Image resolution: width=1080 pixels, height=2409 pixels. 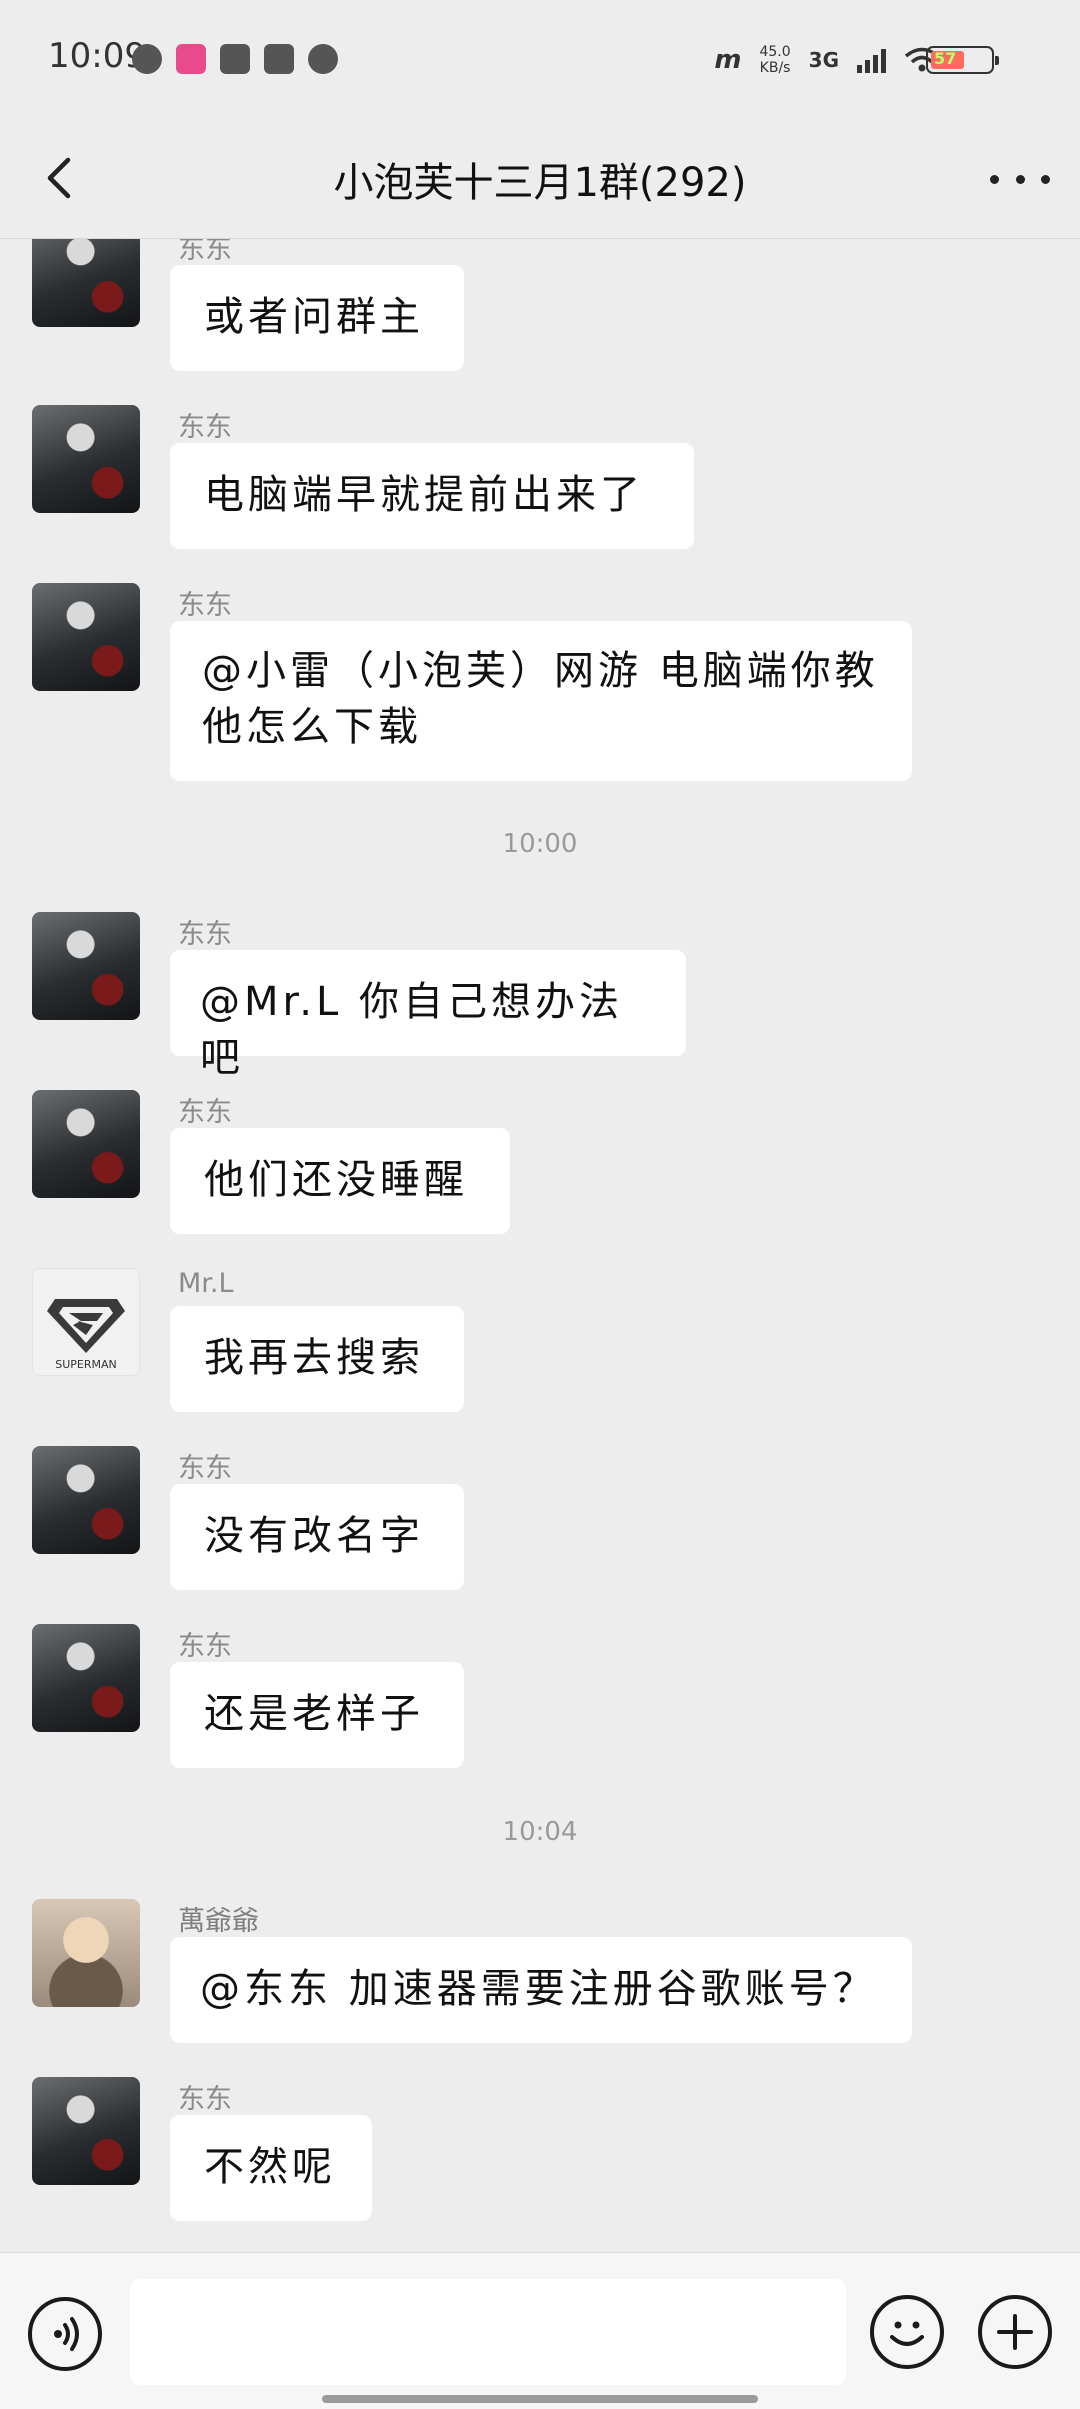 What do you see at coordinates (540, 1832) in the screenshot?
I see `timestamp: 10:04` at bounding box center [540, 1832].